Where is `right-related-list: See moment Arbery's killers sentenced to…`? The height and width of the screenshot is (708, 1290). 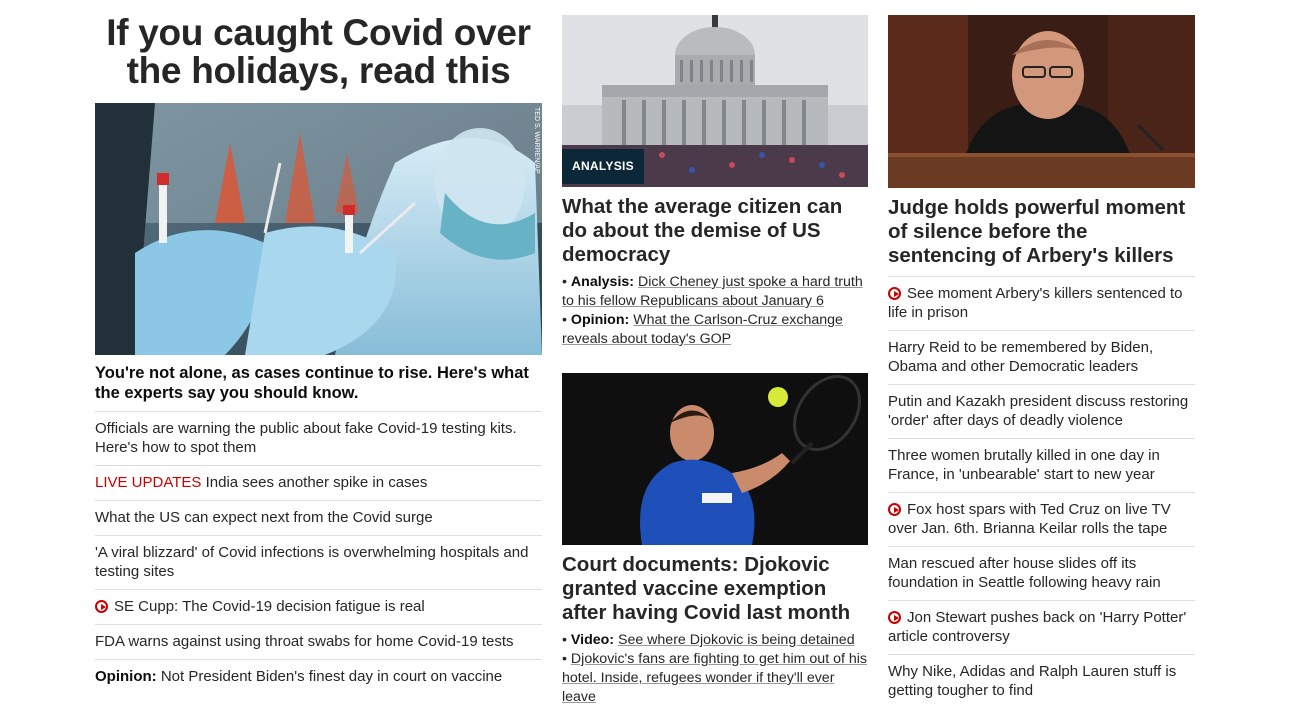
right-related-list: See moment Arbery's killers sentenced to… is located at coordinates (1041, 492).